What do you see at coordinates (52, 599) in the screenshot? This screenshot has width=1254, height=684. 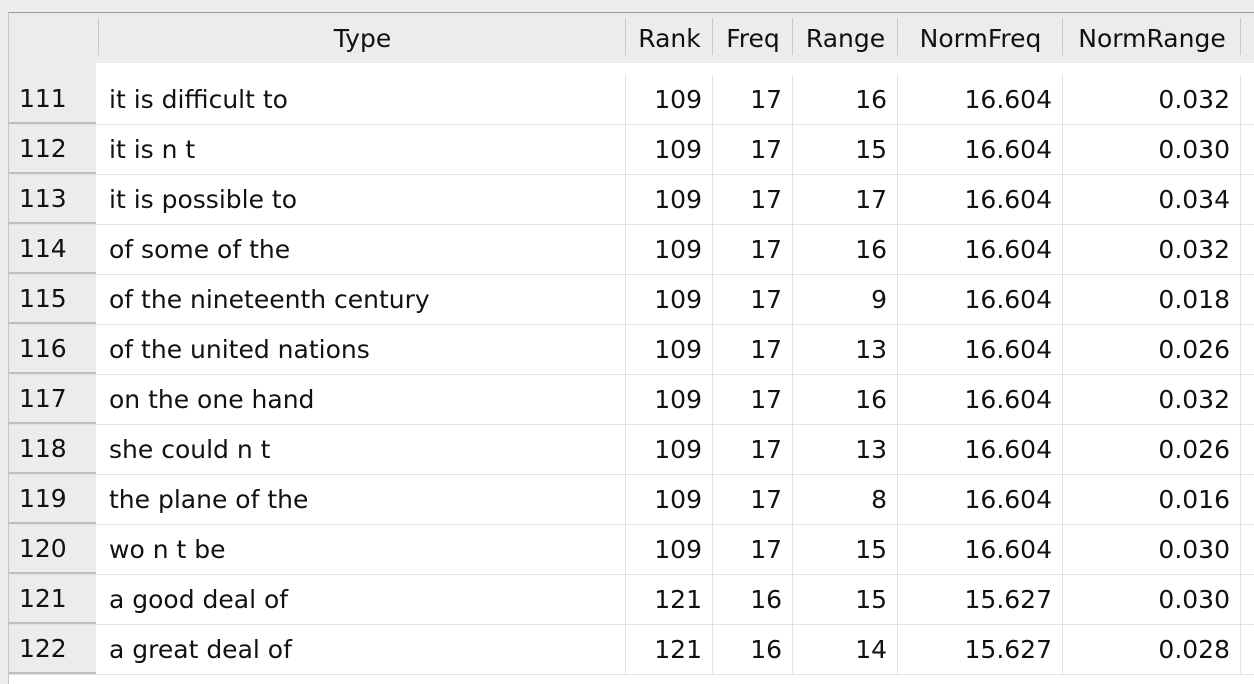 I see `row-number: 121` at bounding box center [52, 599].